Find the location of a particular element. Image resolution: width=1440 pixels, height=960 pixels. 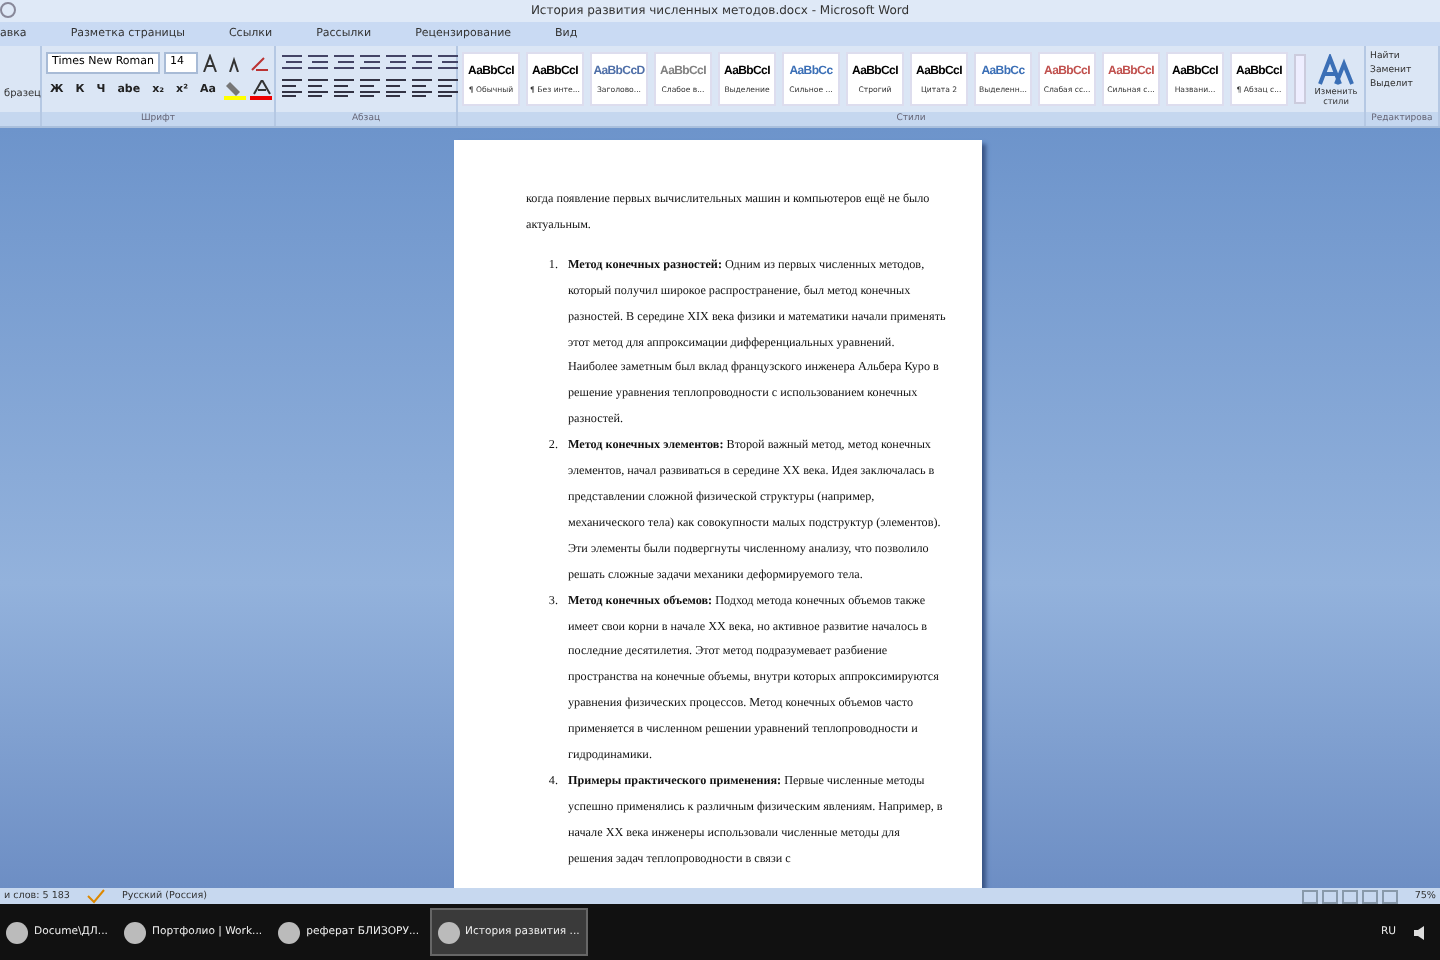

highlight-icon is located at coordinates (234, 90).